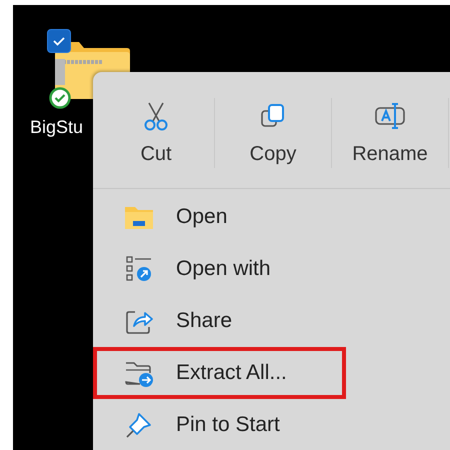 The image size is (450, 450). I want to click on selection-checkbox, so click(59, 41).